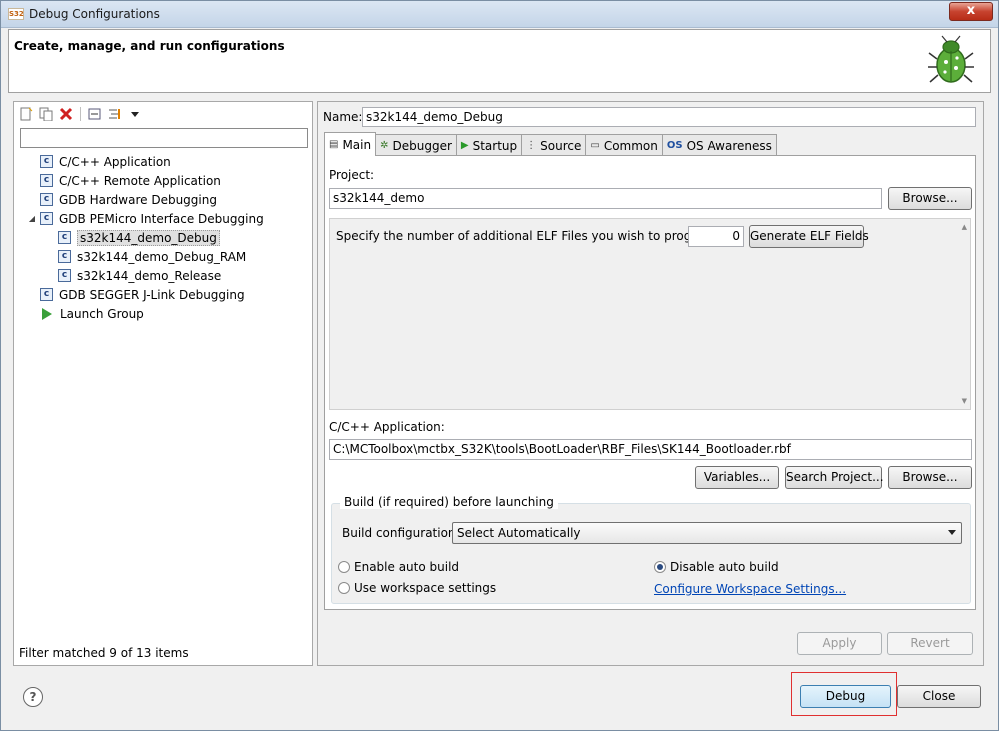 The image size is (999, 731). I want to click on build-configuration-label: Build configuration:, so click(401, 533).